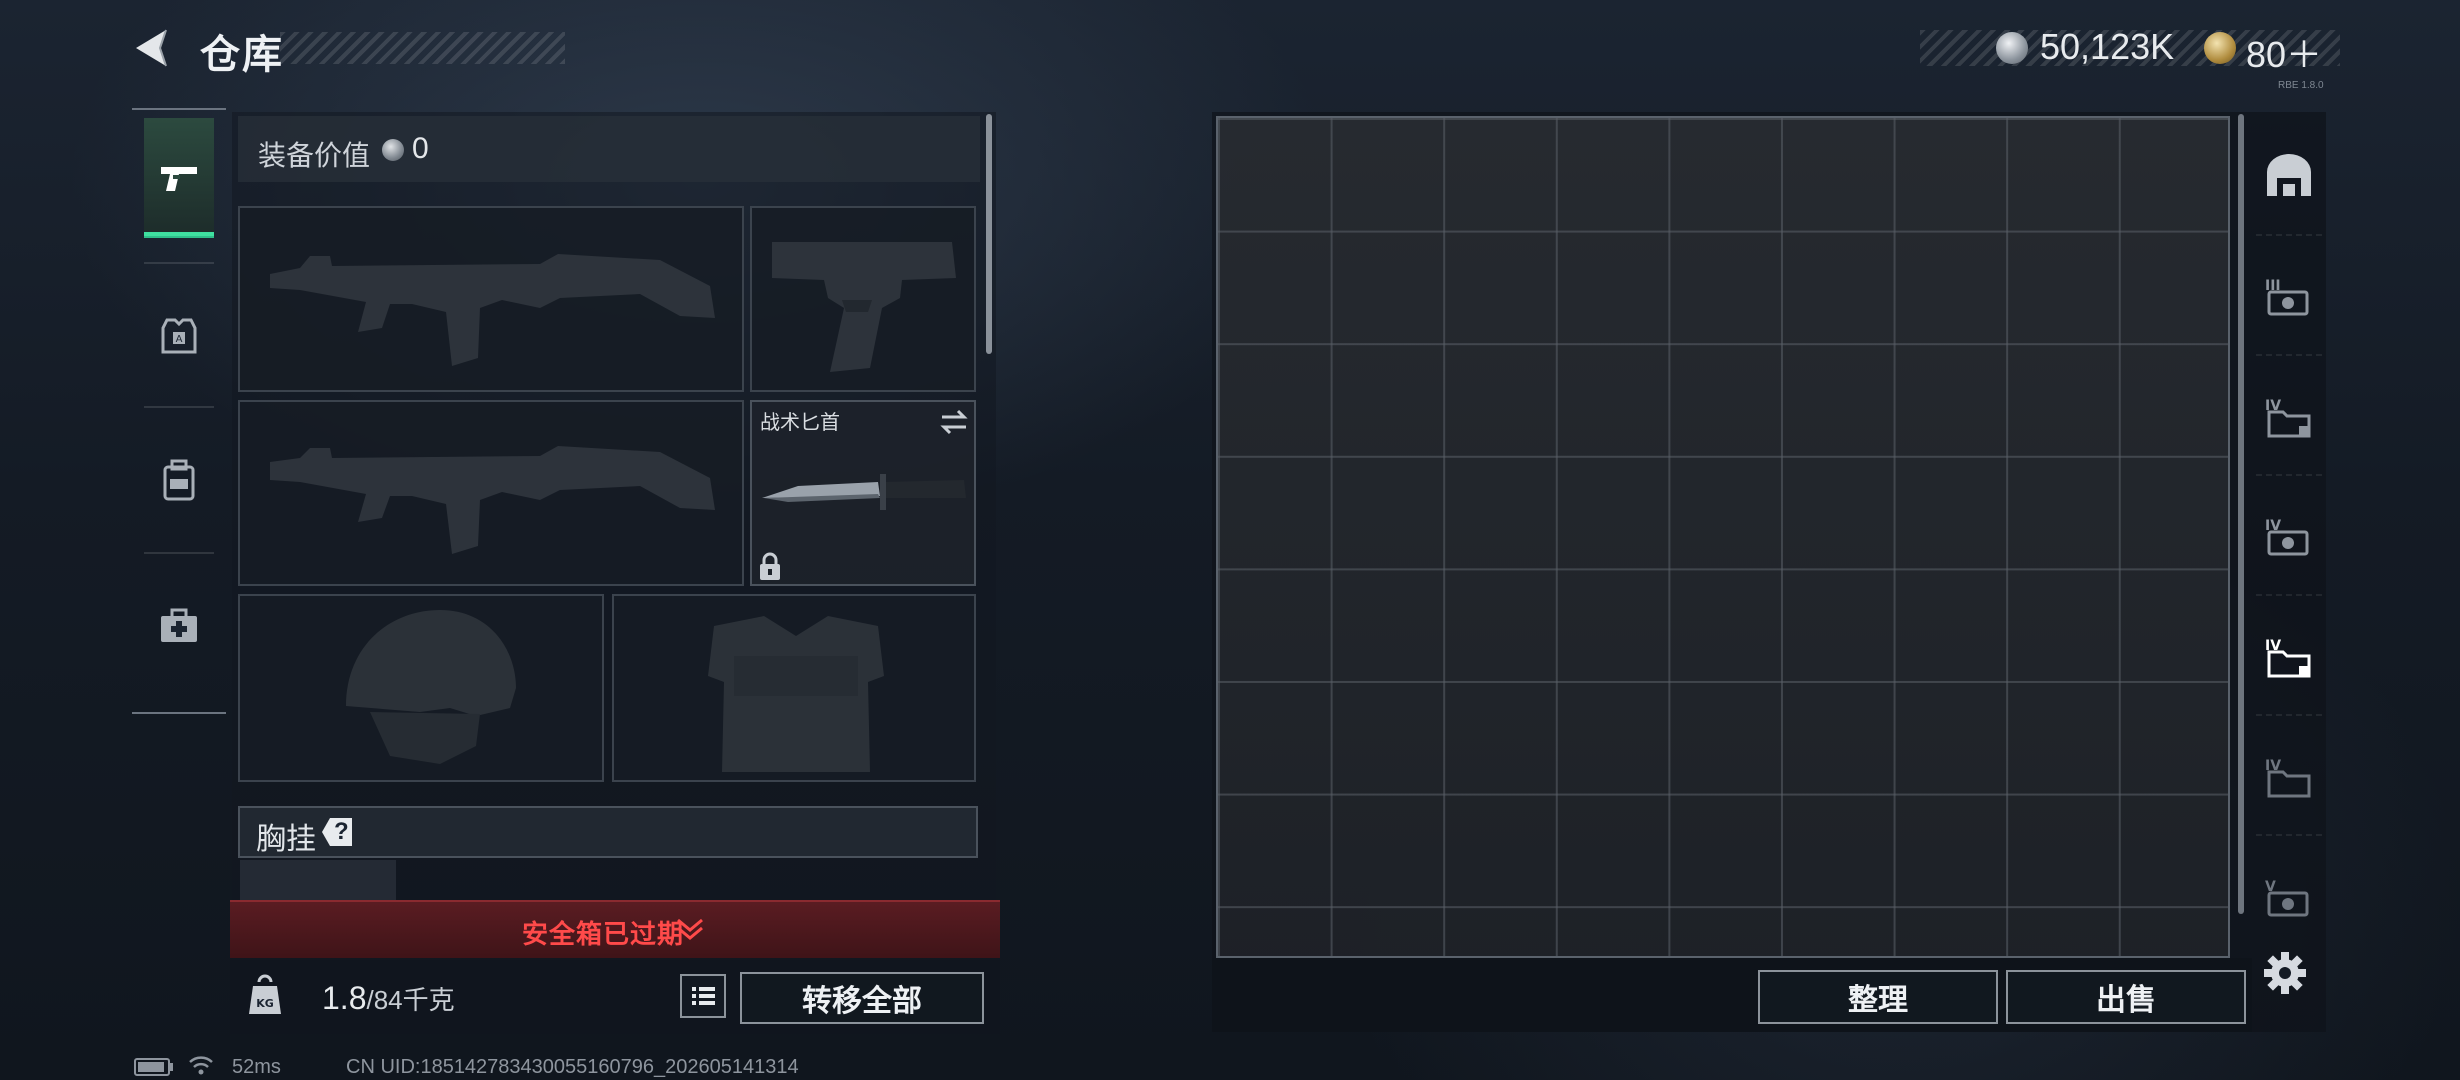  What do you see at coordinates (864, 307) in the screenshot?
I see `pistol-silhouette-icon` at bounding box center [864, 307].